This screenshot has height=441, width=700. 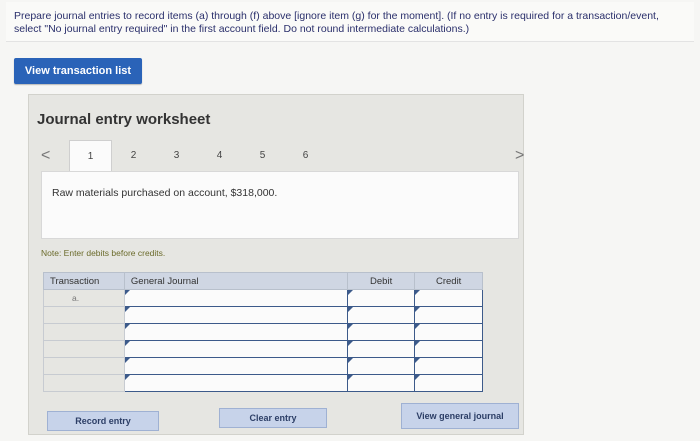 I want to click on note-text: Note: Enter debits before credits., so click(x=103, y=253).